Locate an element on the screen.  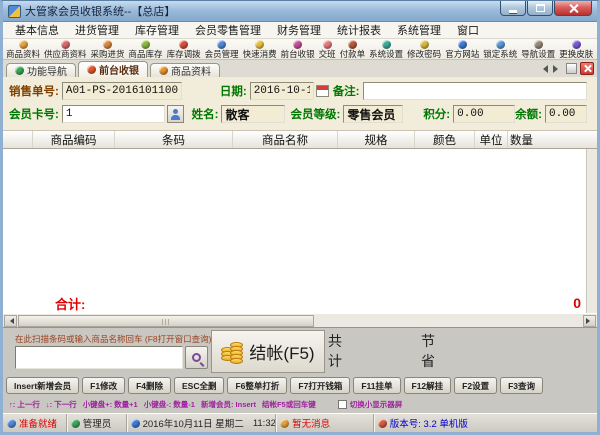
name-field is located at coordinates (253, 114).